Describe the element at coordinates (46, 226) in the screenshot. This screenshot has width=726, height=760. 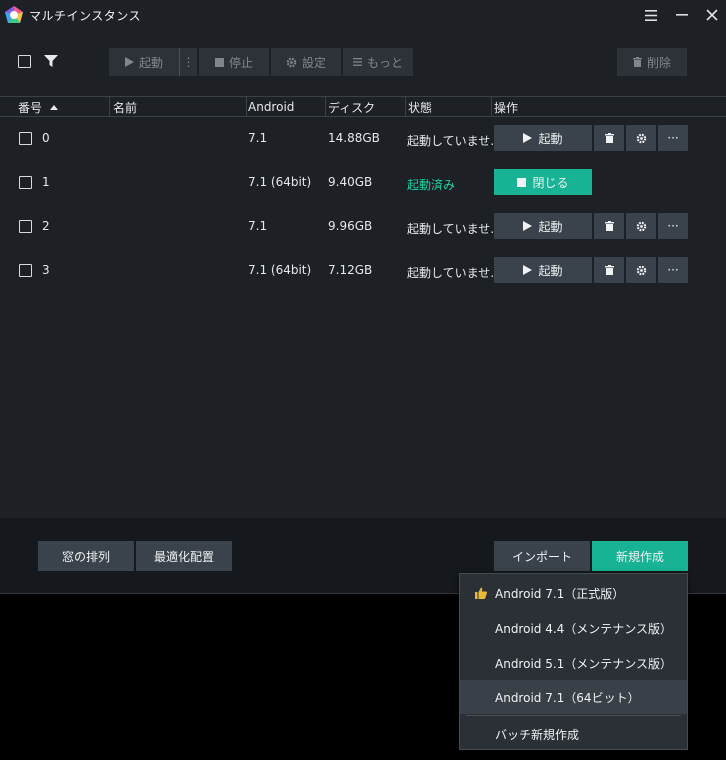
I see `row-number: 2` at that location.